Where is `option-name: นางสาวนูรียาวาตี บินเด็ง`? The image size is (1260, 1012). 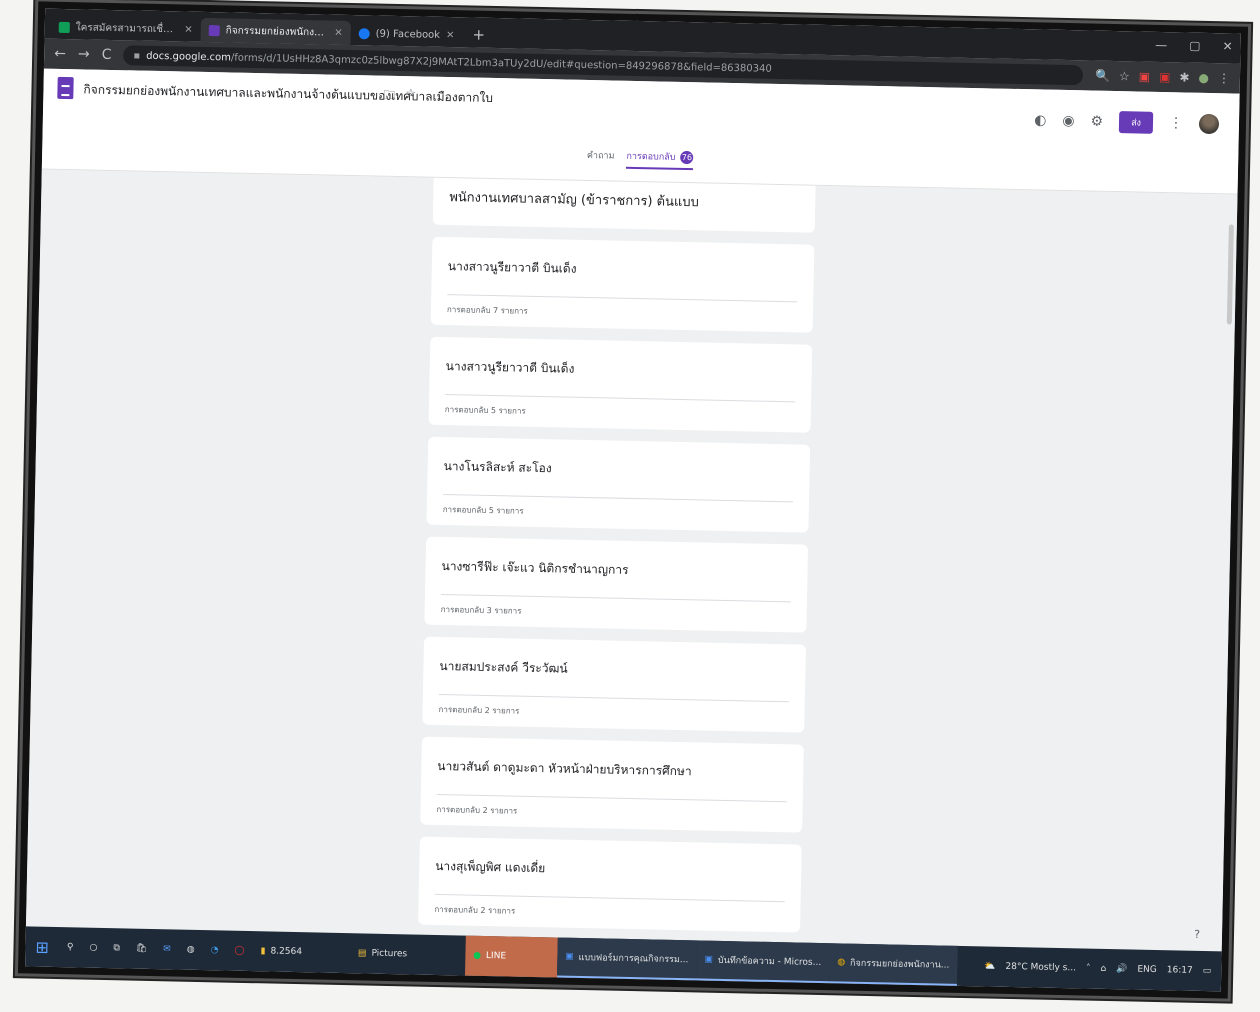
option-name: นางสาวนูรียาวาตี บินเด็ง is located at coordinates (512, 267).